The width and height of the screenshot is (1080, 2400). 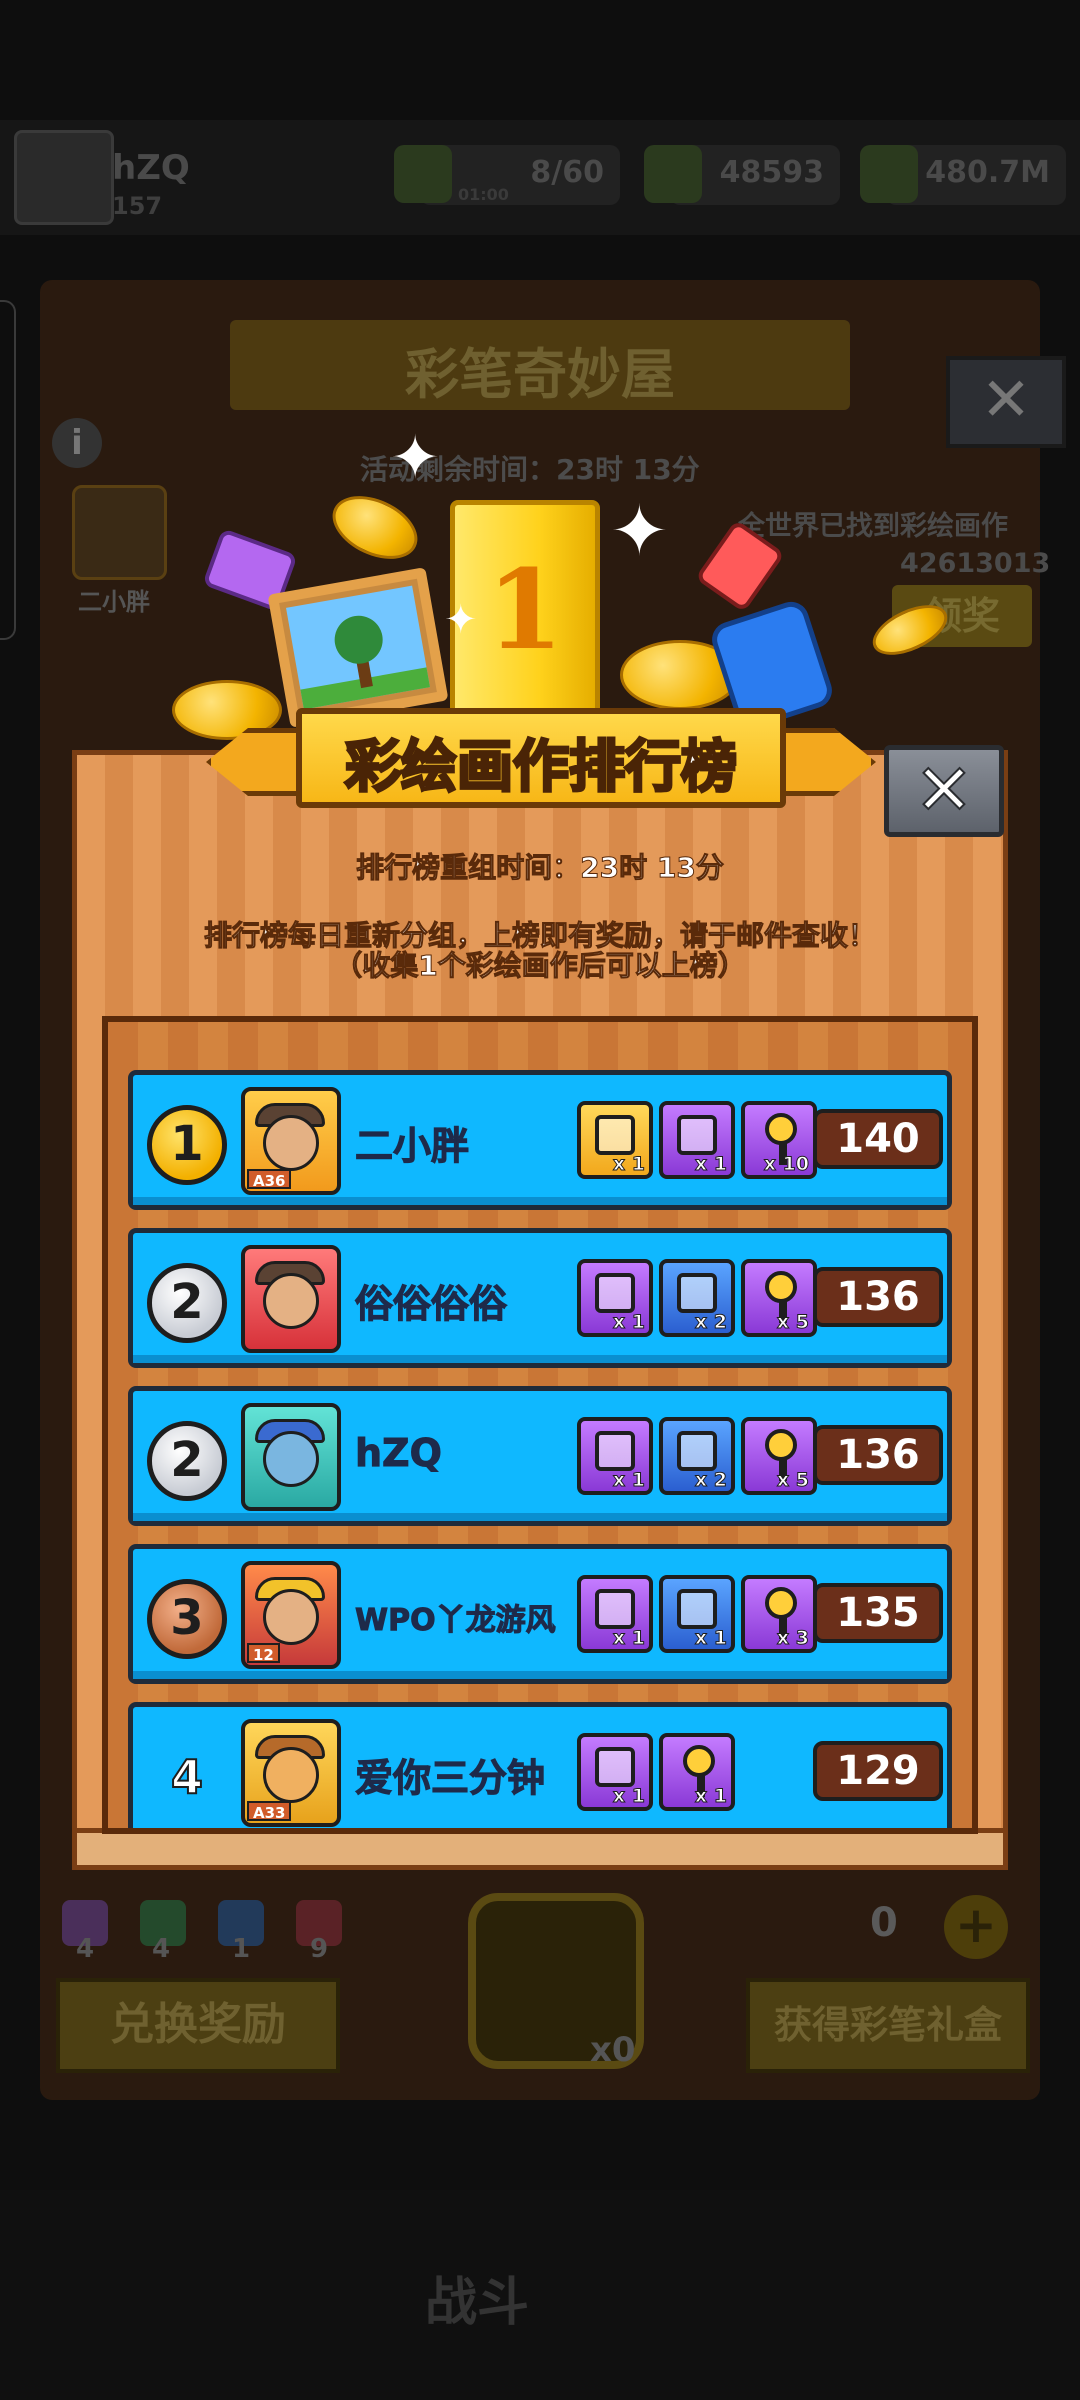 What do you see at coordinates (119, 532) in the screenshot?
I see `leader-avatar` at bounding box center [119, 532].